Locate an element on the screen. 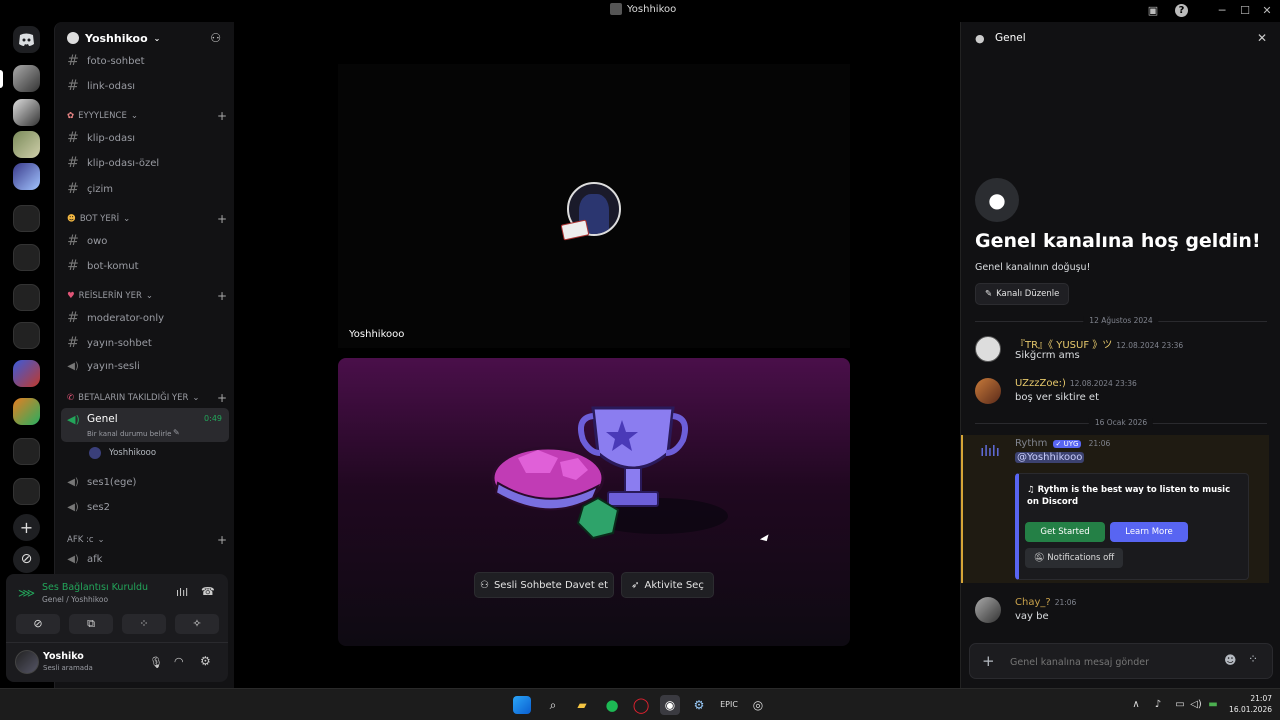 This screenshot has height=720, width=1280. help-icon: ? is located at coordinates (1181, 10).